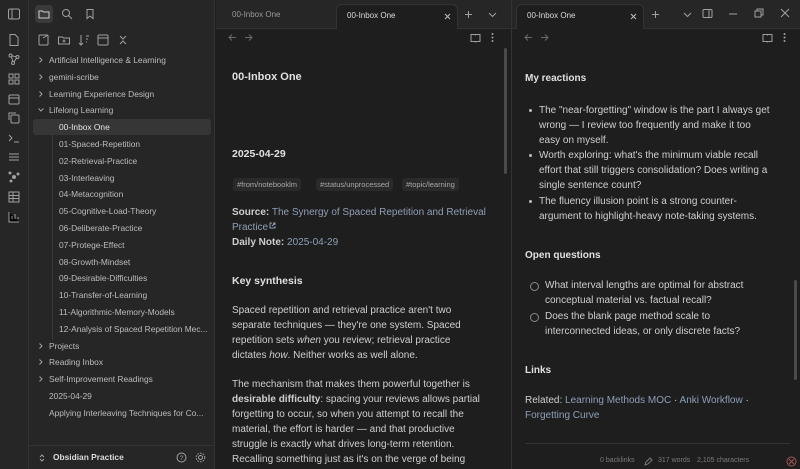 Image resolution: width=800 pixels, height=469 pixels. Describe the element at coordinates (14, 79) in the screenshot. I see `canvas-icon` at that location.